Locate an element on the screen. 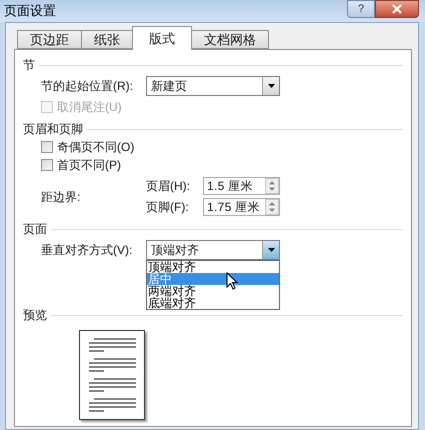 This screenshot has height=430, width=425. checkbox-label: 取消尾注(U) is located at coordinates (89, 107).